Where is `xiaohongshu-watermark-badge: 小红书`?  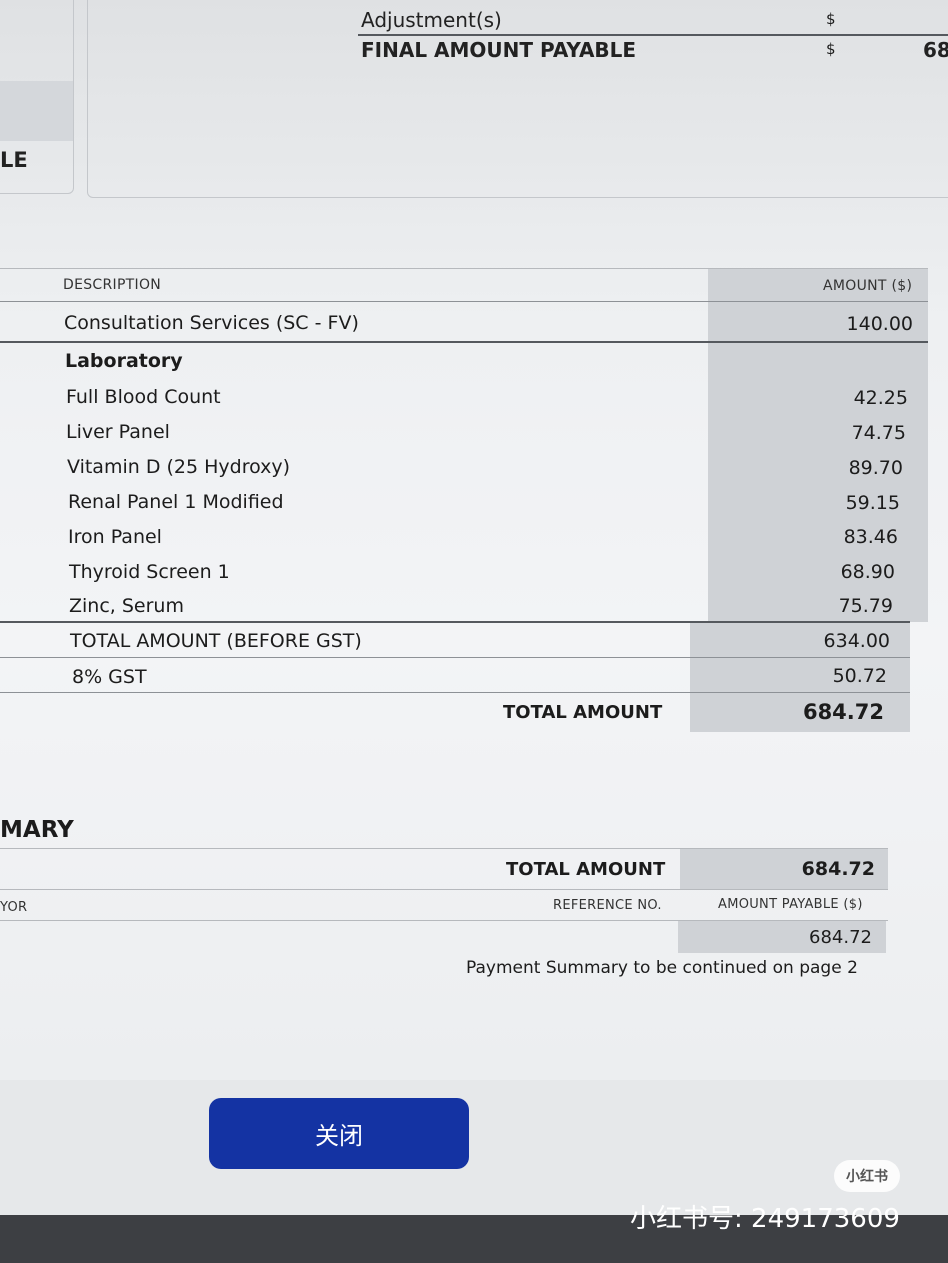 xiaohongshu-watermark-badge: 小红书 is located at coordinates (867, 1176).